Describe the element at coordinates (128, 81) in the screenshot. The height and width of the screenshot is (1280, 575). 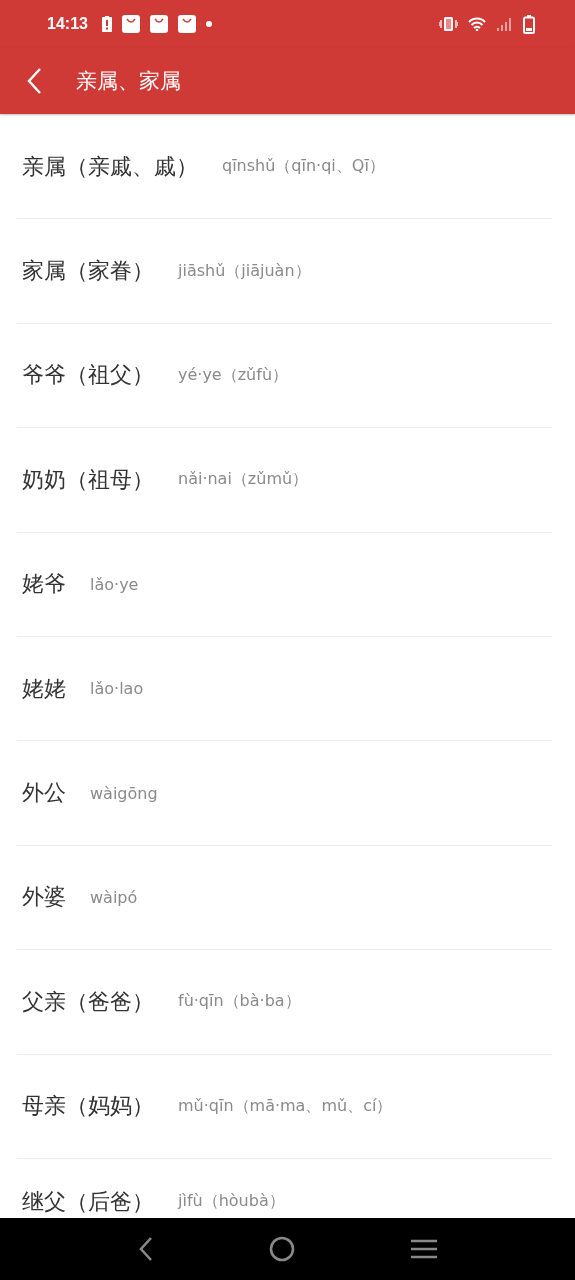
I see `page-title: 亲属、家属` at that location.